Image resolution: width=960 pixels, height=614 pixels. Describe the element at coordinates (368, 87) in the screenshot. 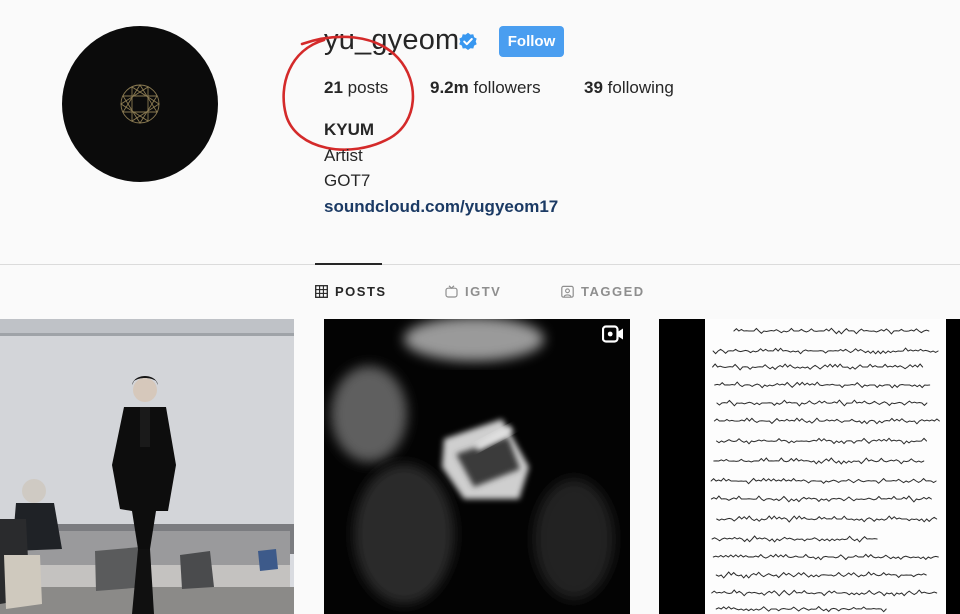

I see `posts-label: posts` at that location.